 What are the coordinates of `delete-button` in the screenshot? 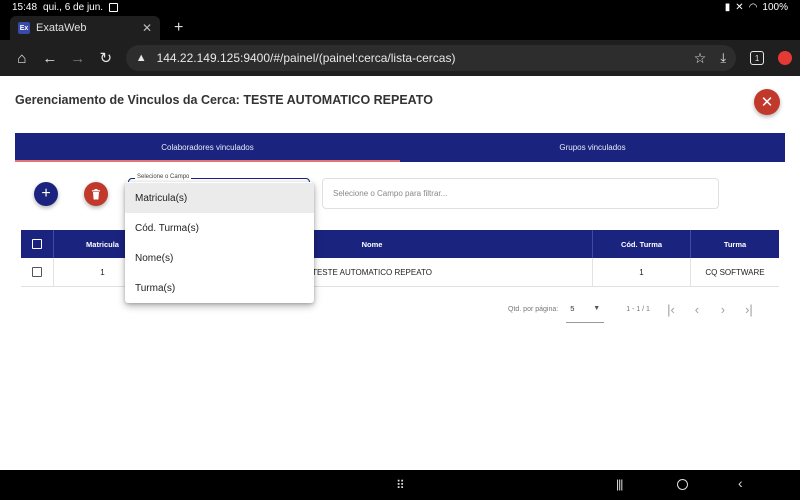 It's located at (96, 194).